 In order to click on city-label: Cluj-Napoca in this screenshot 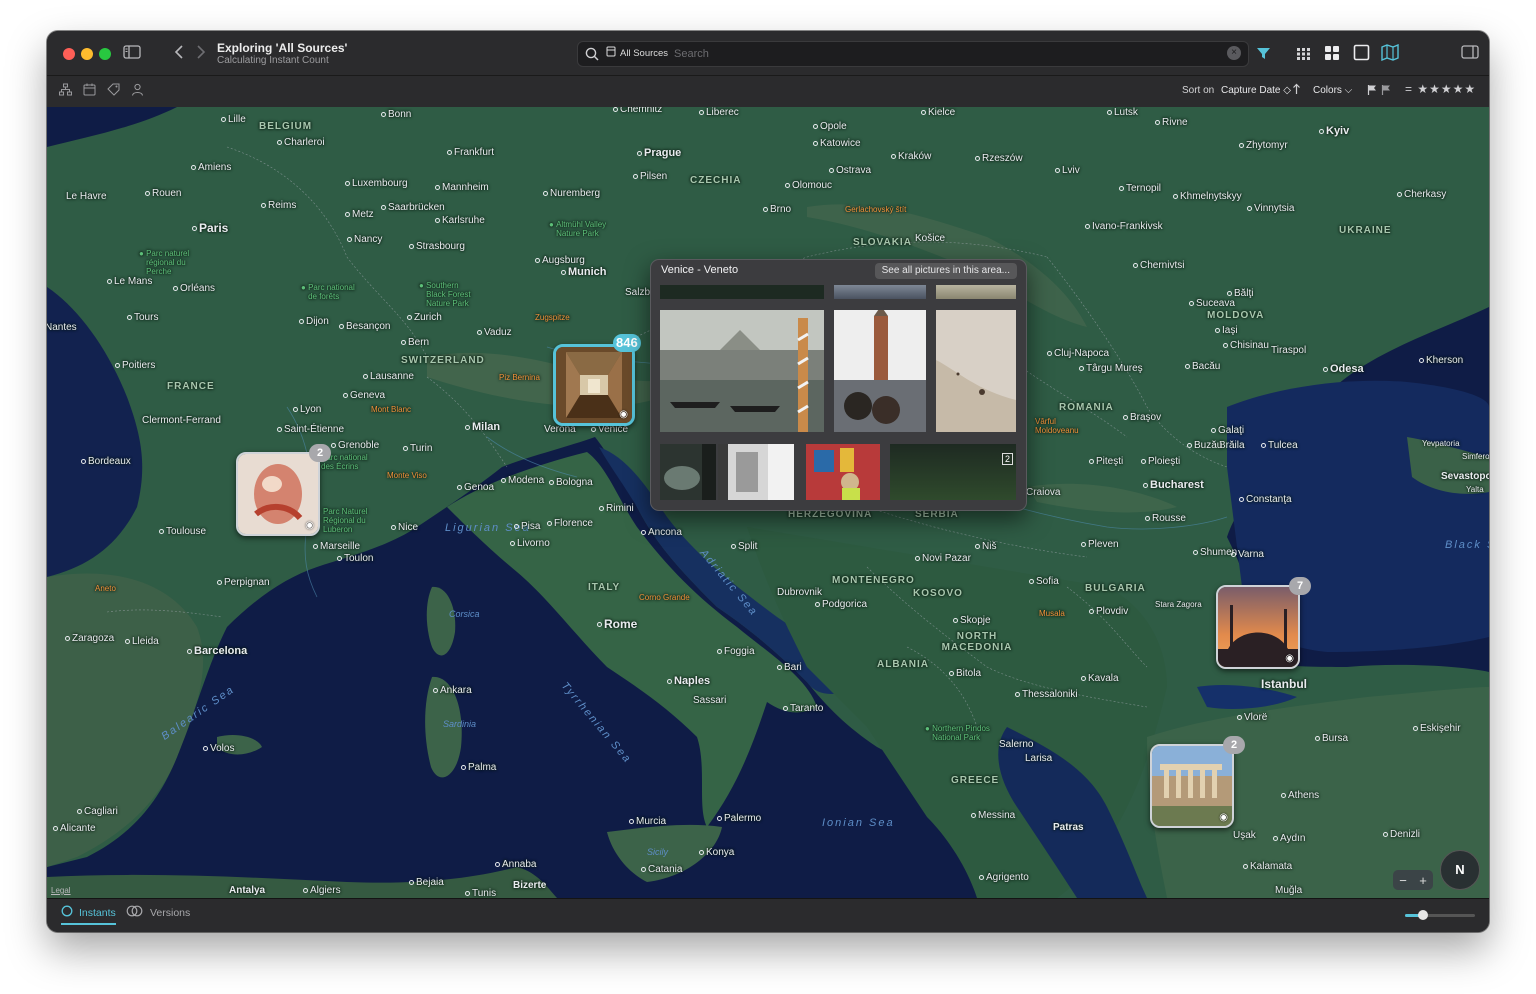, I will do `click(1078, 353)`.